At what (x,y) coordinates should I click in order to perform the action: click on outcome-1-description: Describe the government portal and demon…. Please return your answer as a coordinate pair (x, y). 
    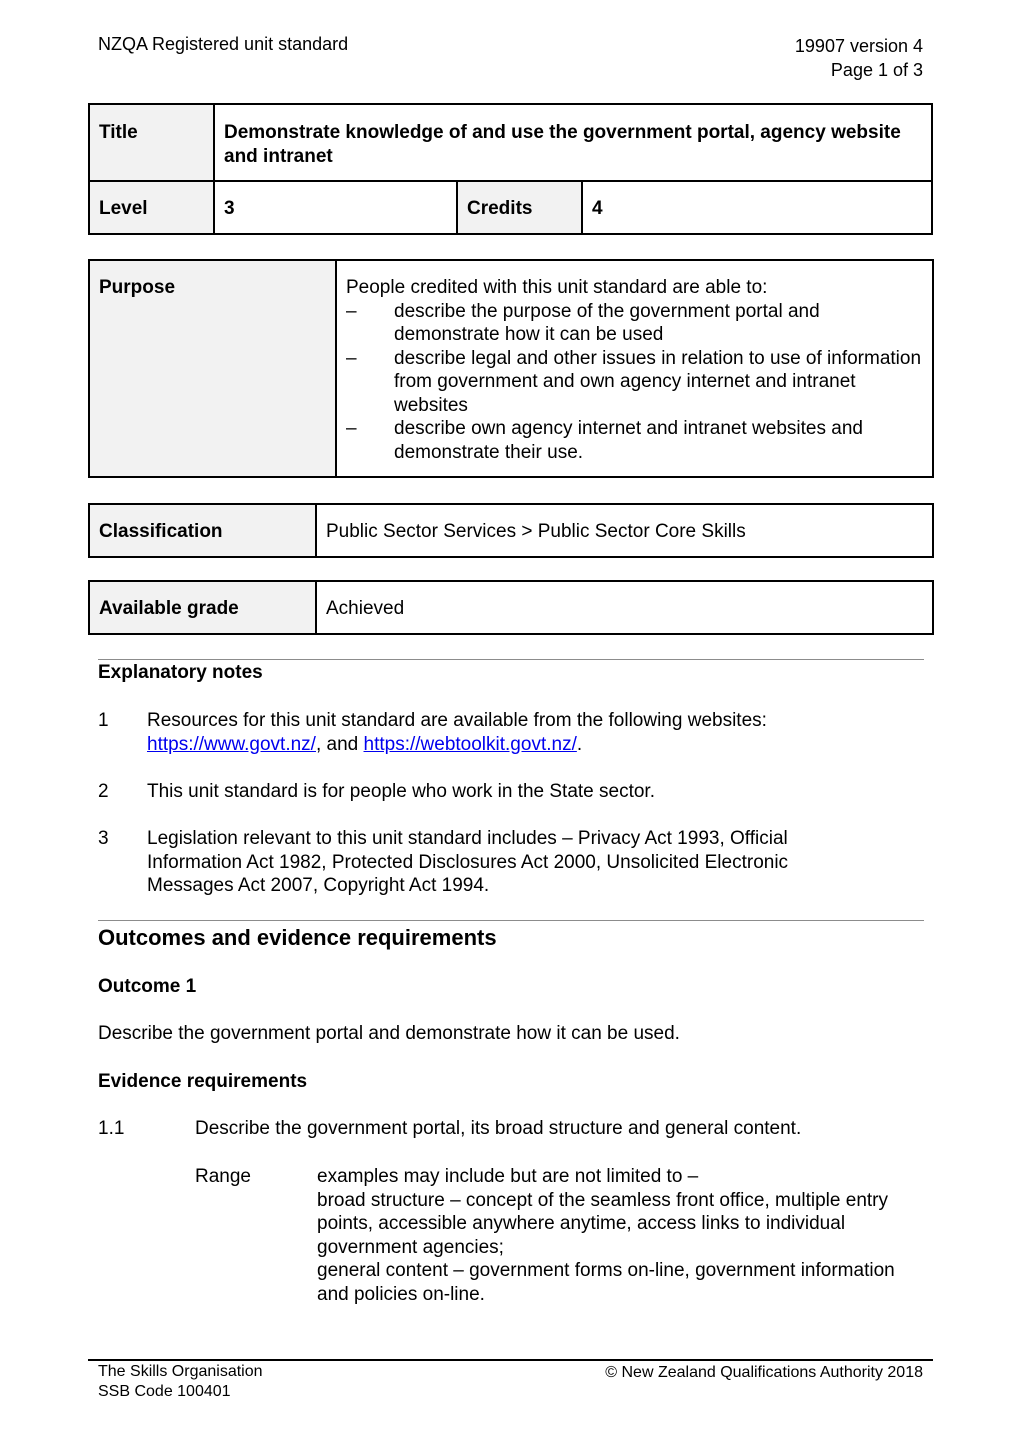
    Looking at the image, I should click on (389, 1033).